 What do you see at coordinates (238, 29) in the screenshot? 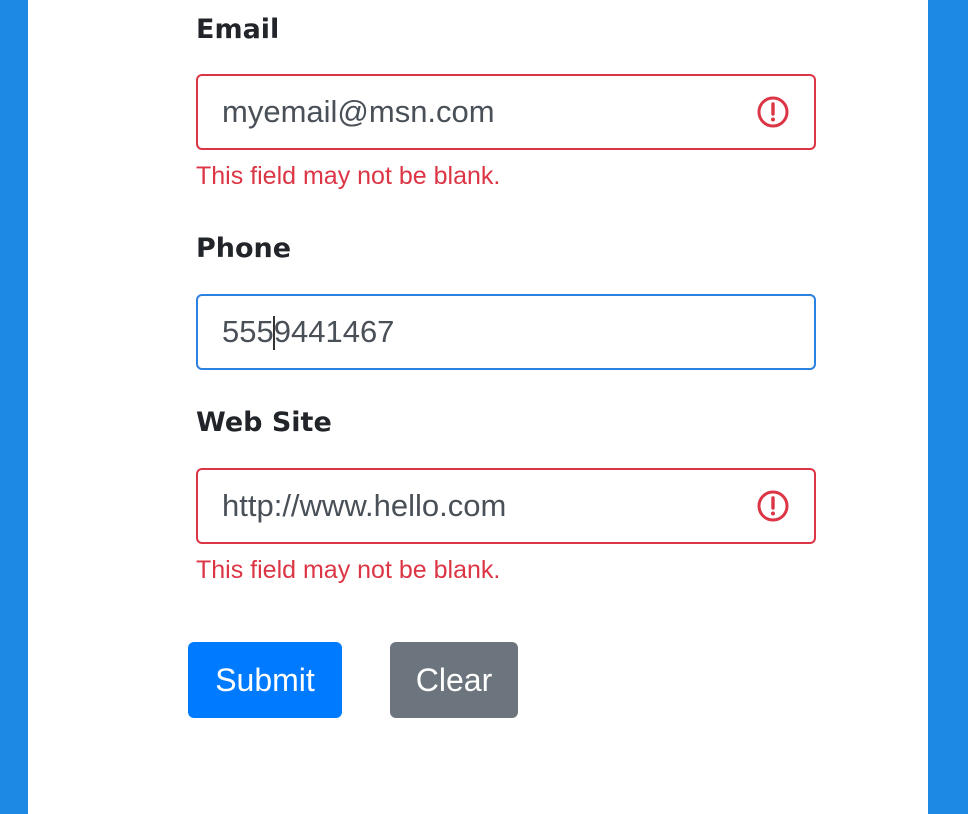
I see `email-label: Email` at bounding box center [238, 29].